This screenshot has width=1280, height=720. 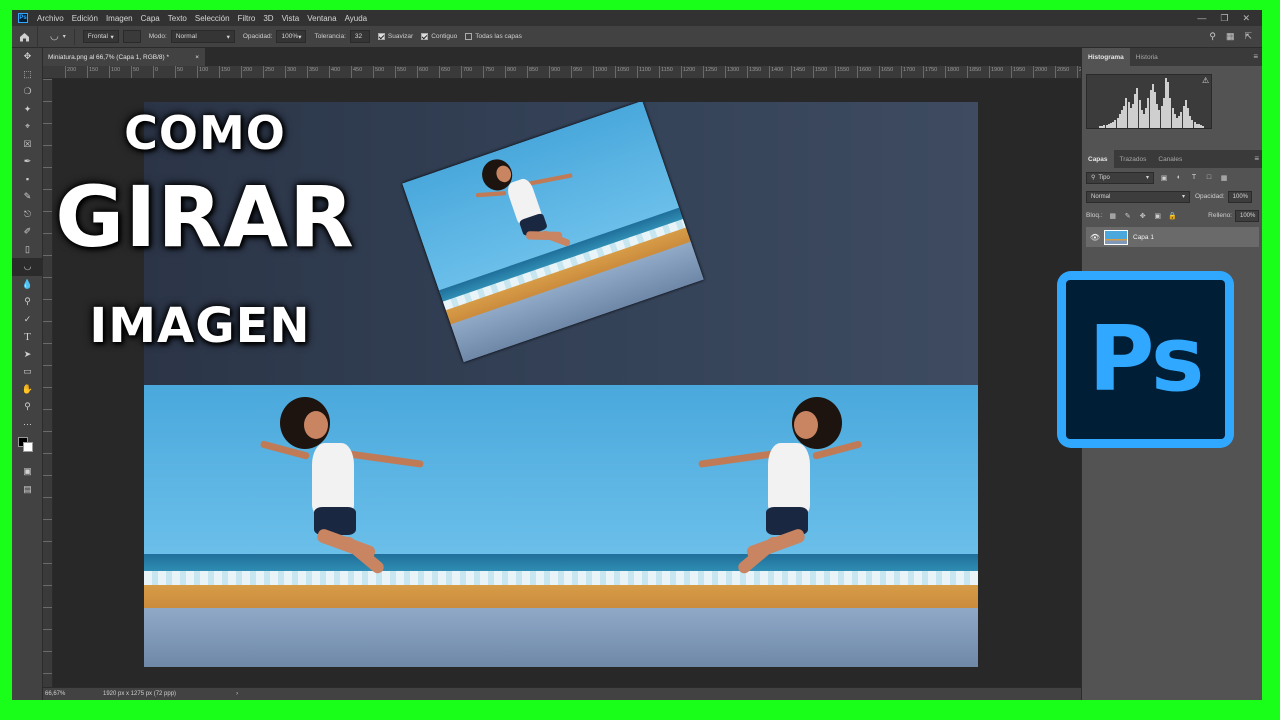 What do you see at coordinates (1230, 36) in the screenshot?
I see `workspace-icon: ▦` at bounding box center [1230, 36].